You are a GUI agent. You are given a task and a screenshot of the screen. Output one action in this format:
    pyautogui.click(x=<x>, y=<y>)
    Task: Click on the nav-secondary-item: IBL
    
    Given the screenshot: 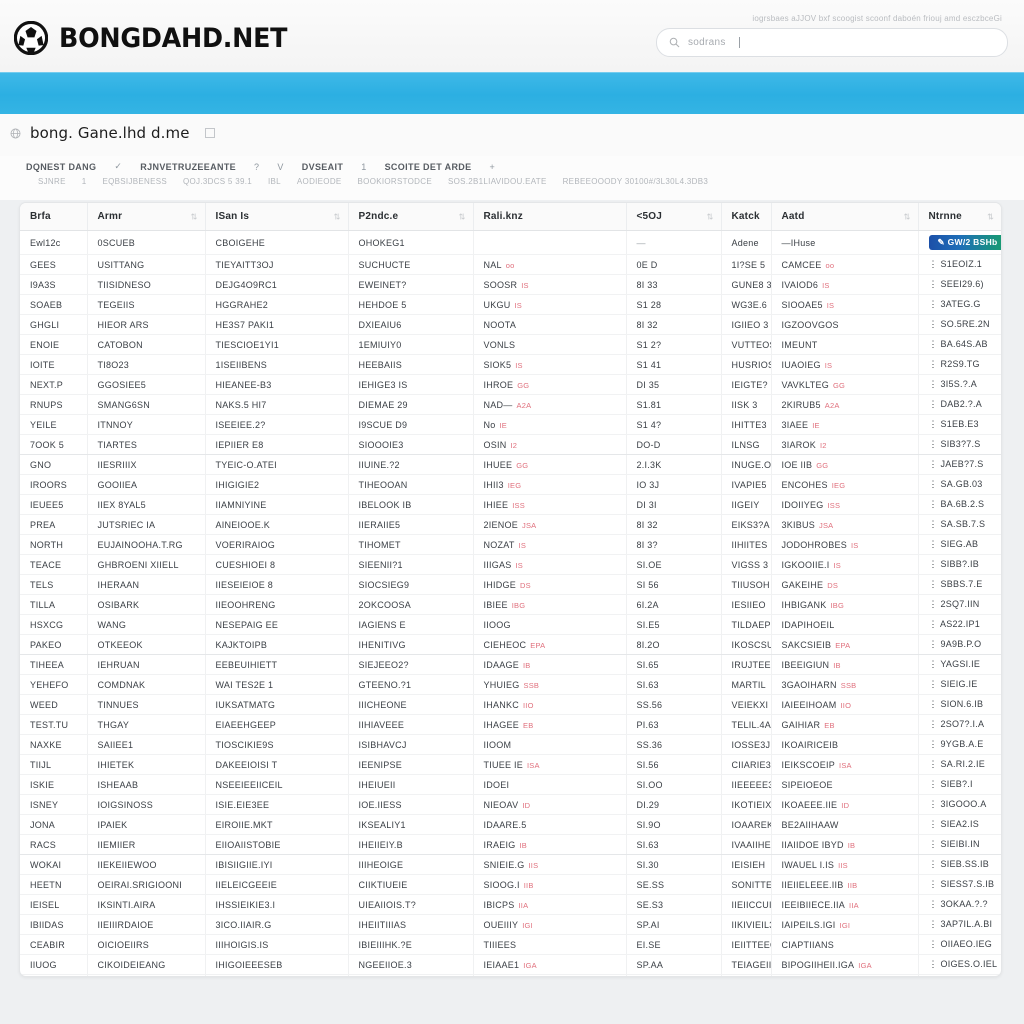 What is the action you would take?
    pyautogui.click(x=274, y=181)
    